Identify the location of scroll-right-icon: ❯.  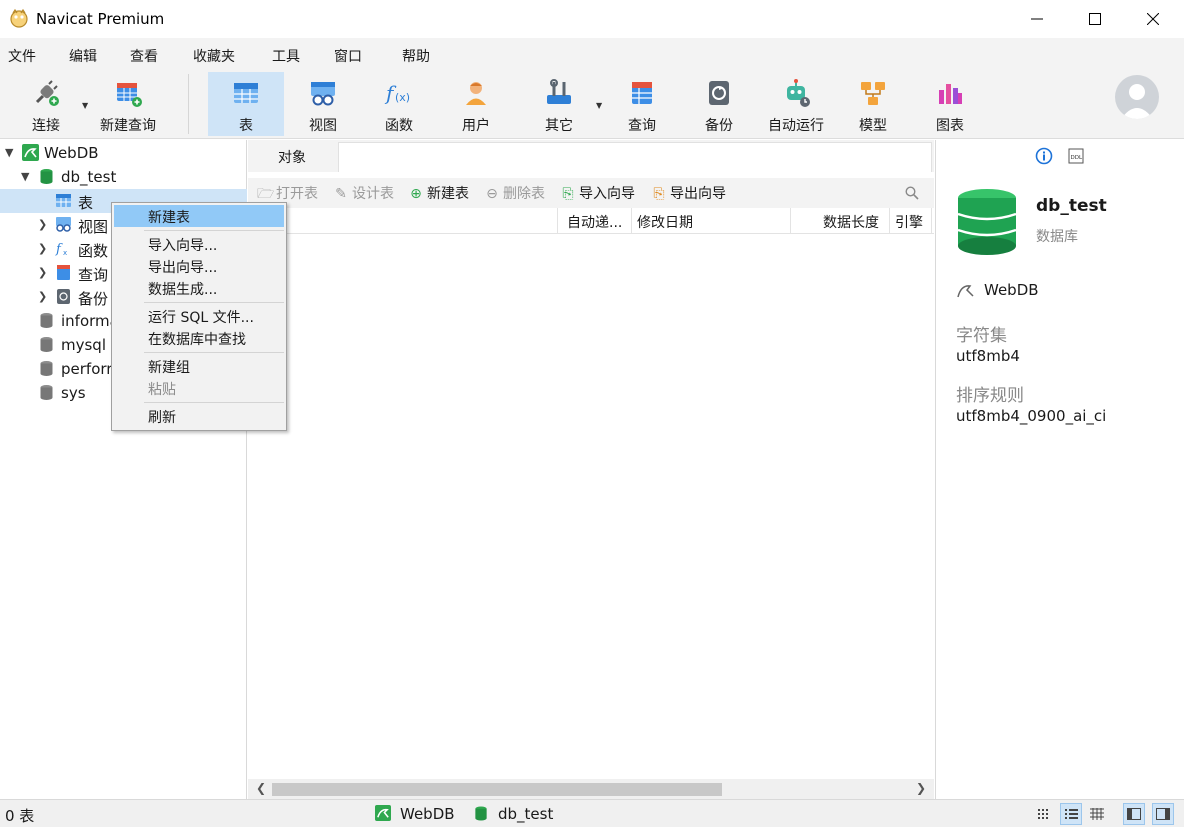
(921, 788).